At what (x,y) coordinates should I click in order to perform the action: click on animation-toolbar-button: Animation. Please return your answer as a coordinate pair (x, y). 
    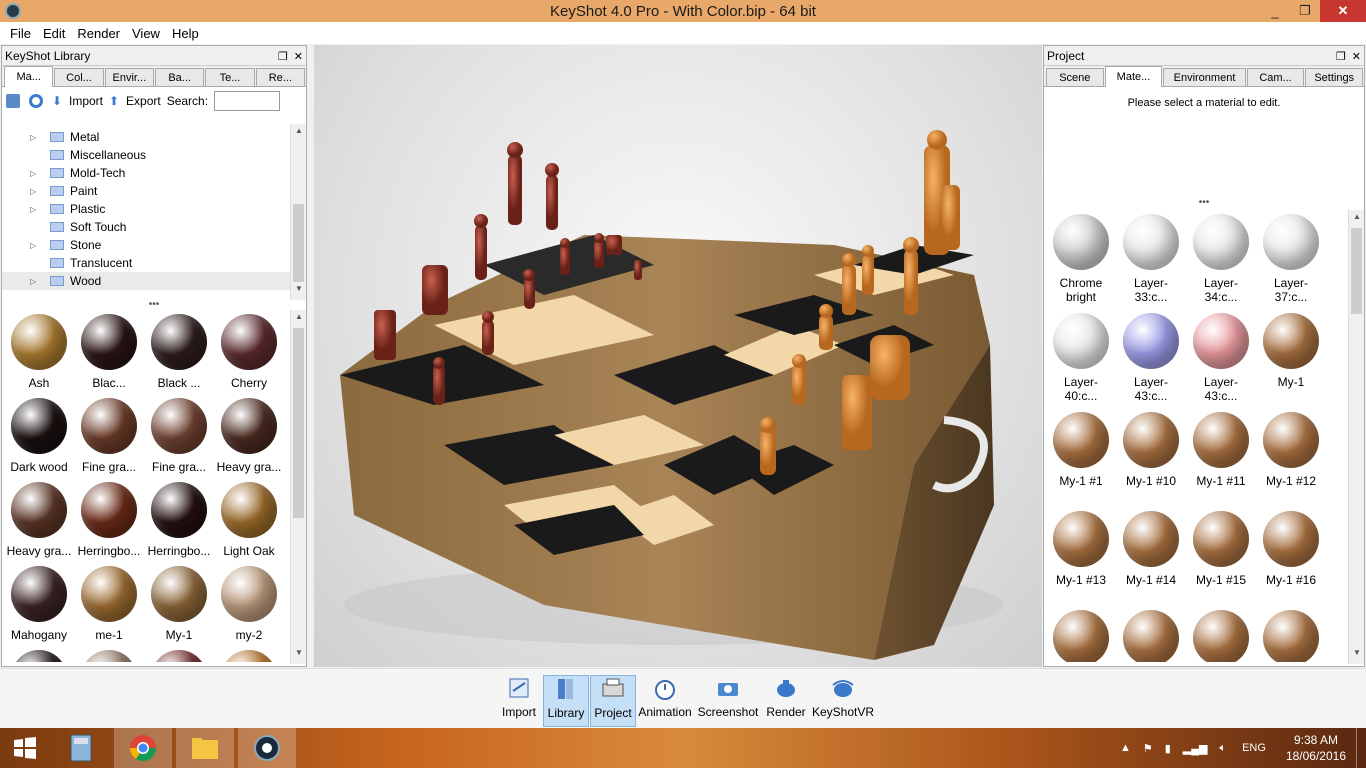
    Looking at the image, I should click on (665, 701).